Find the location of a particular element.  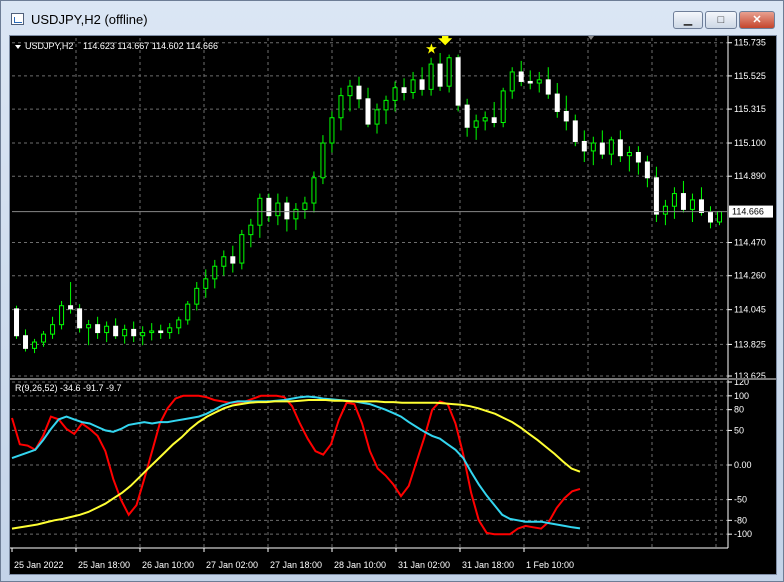

price-axis-label: 114.470 is located at coordinates (750, 243).